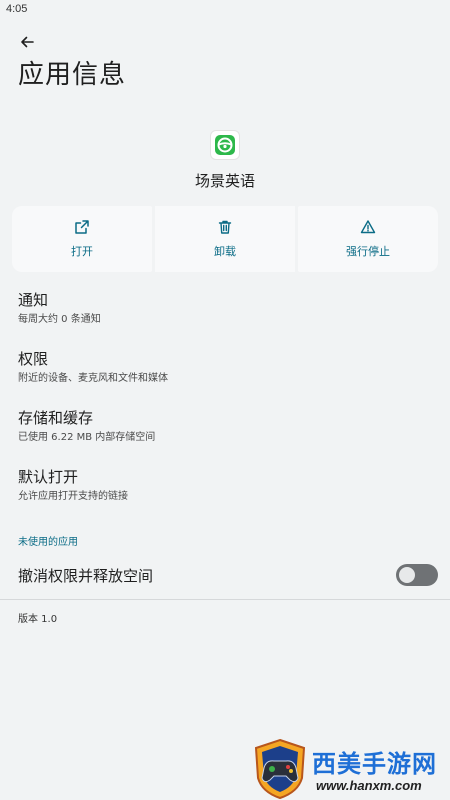 This screenshot has width=450, height=800. Describe the element at coordinates (223, 367) in the screenshot. I see `setting-permissions: 权限 附近的设备、麦克风和文件和媒体` at that location.